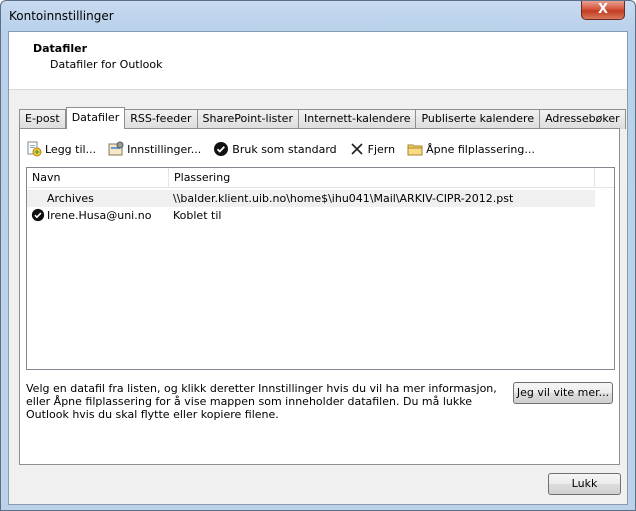 The width and height of the screenshot is (636, 511). I want to click on row-name: Archives, so click(70, 198).